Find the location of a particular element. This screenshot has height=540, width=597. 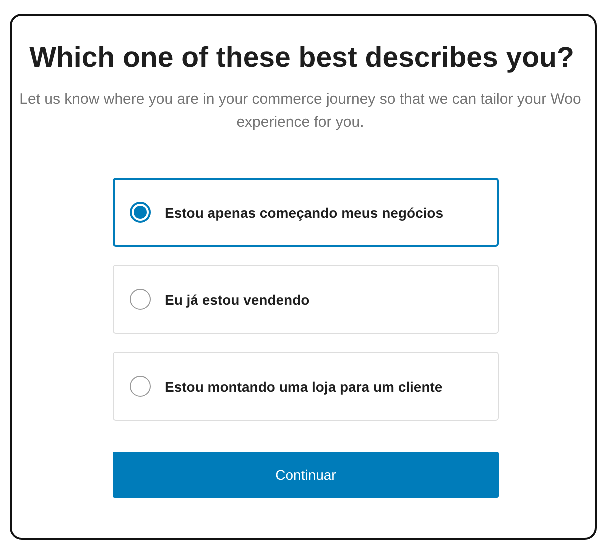

option-card: Estou apenas começando meus negócios is located at coordinates (306, 212).